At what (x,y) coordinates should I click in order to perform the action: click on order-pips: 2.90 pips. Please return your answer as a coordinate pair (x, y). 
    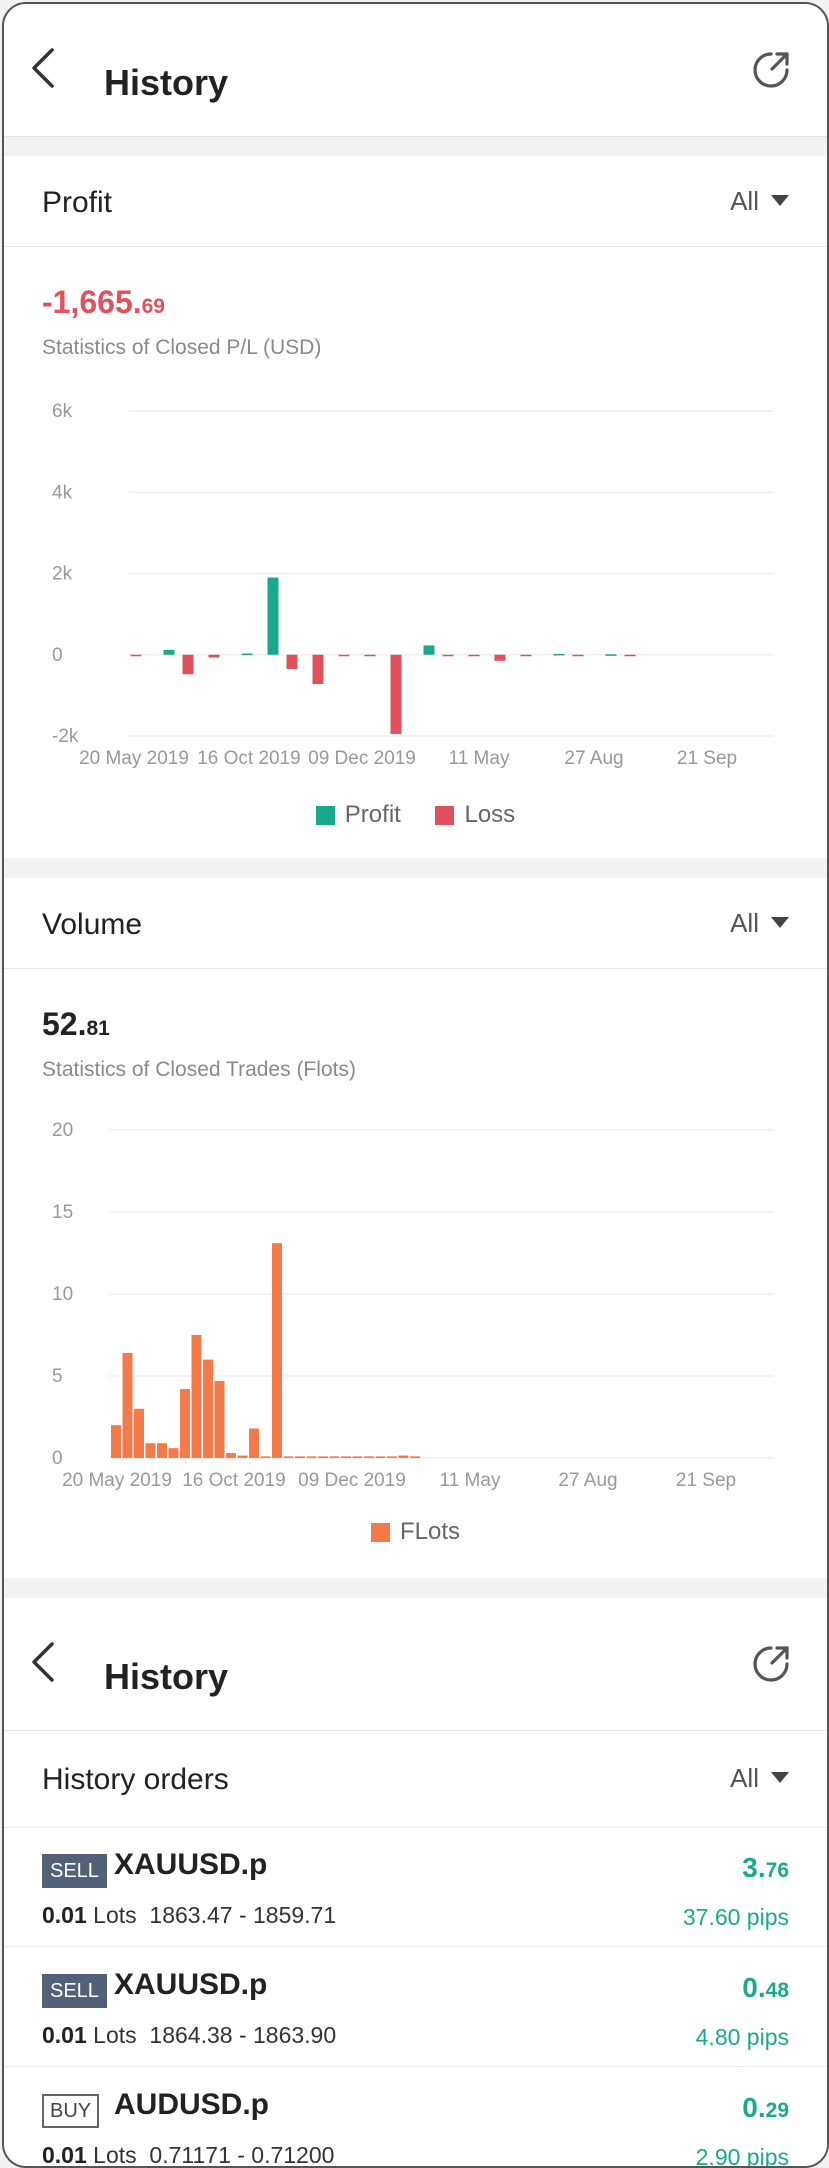
    Looking at the image, I should click on (742, 2156).